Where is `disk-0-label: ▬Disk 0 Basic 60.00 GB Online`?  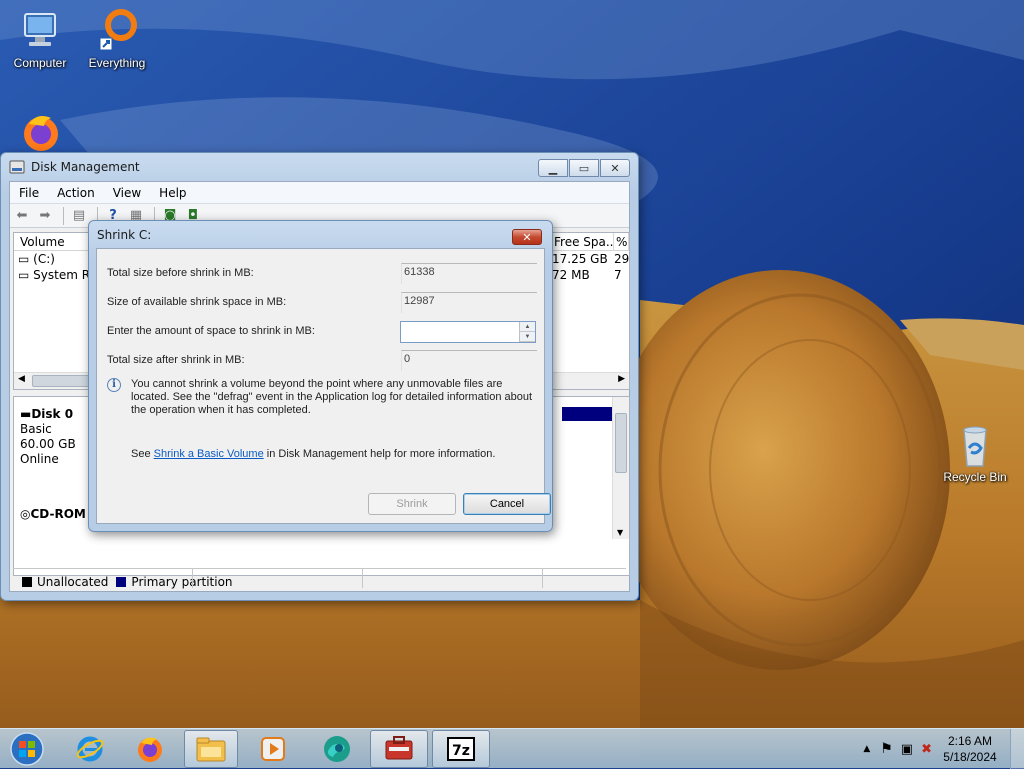
disk-0-label: ▬Disk 0 Basic 60.00 GB Online is located at coordinates (48, 437).